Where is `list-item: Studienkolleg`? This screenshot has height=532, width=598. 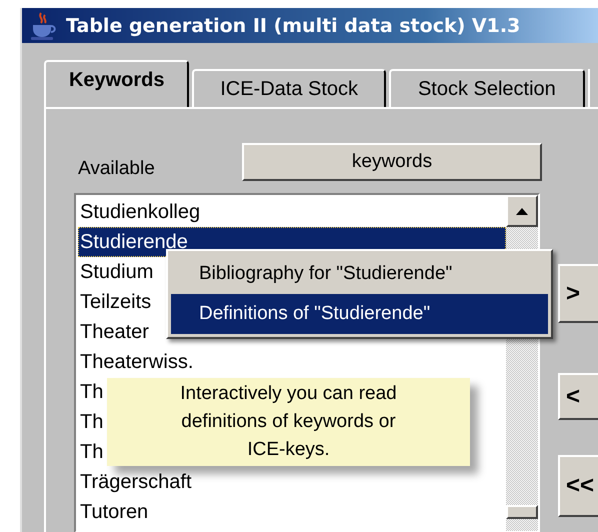
list-item: Studienkolleg is located at coordinates (292, 212).